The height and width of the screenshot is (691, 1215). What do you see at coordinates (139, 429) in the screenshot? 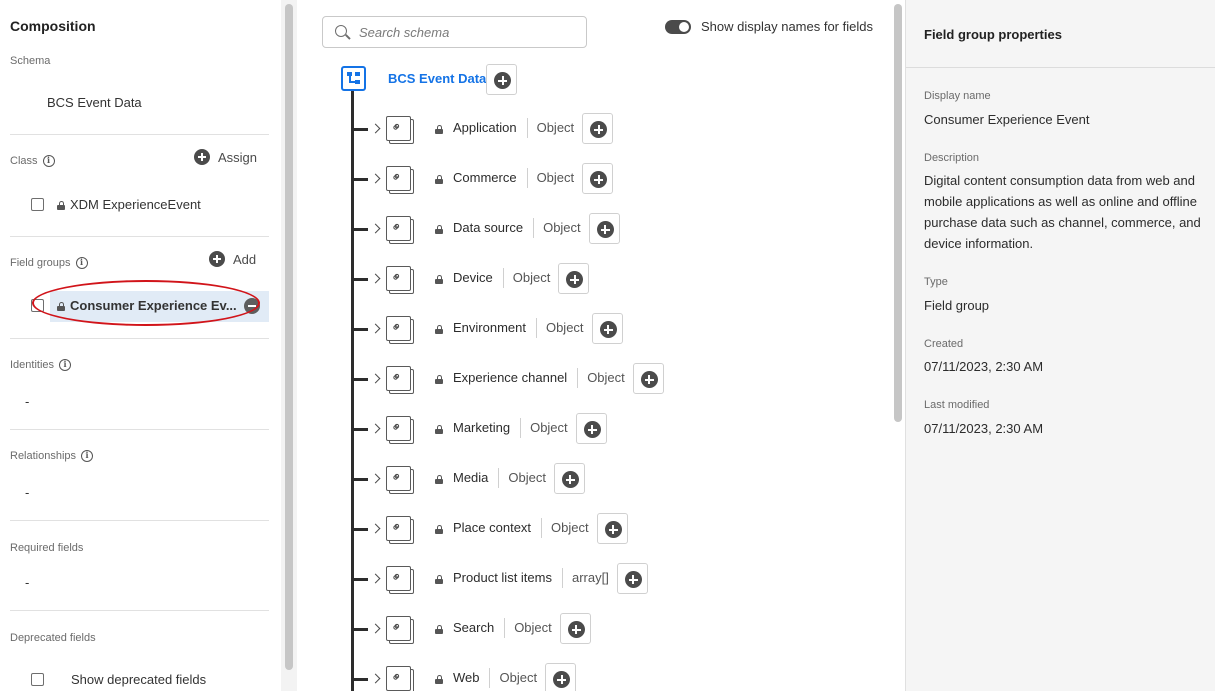
I see `divider` at bounding box center [139, 429].